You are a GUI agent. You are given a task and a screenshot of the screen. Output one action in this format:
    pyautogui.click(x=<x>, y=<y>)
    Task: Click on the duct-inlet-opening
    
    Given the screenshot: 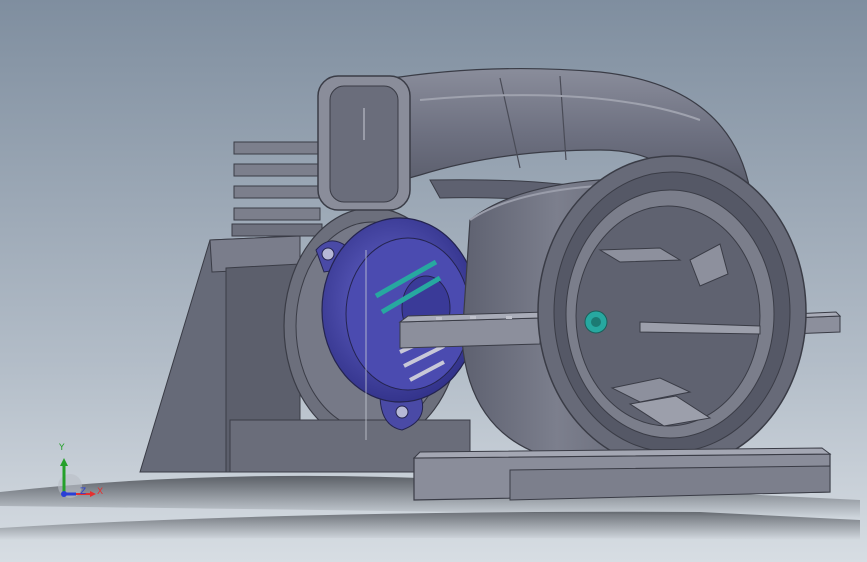 What is the action you would take?
    pyautogui.click(x=364, y=143)
    